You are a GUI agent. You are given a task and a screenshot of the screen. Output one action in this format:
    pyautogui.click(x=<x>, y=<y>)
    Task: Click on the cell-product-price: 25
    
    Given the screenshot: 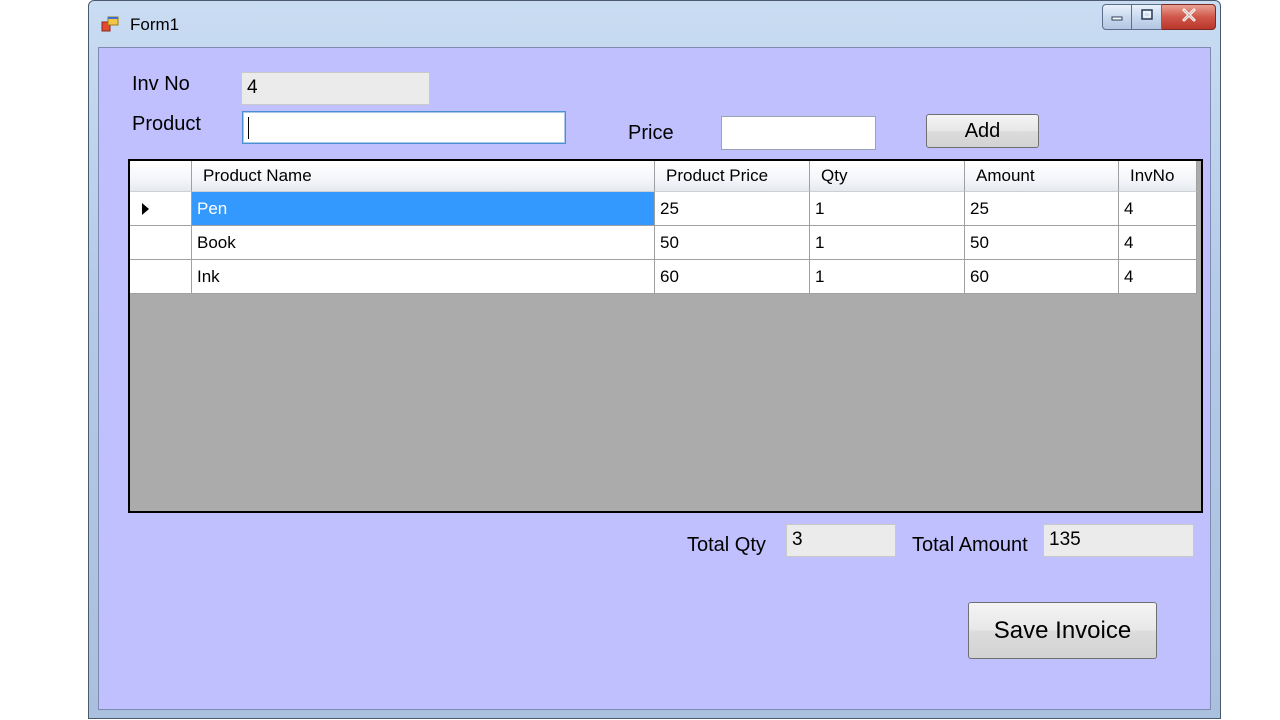 What is the action you would take?
    pyautogui.click(x=732, y=209)
    